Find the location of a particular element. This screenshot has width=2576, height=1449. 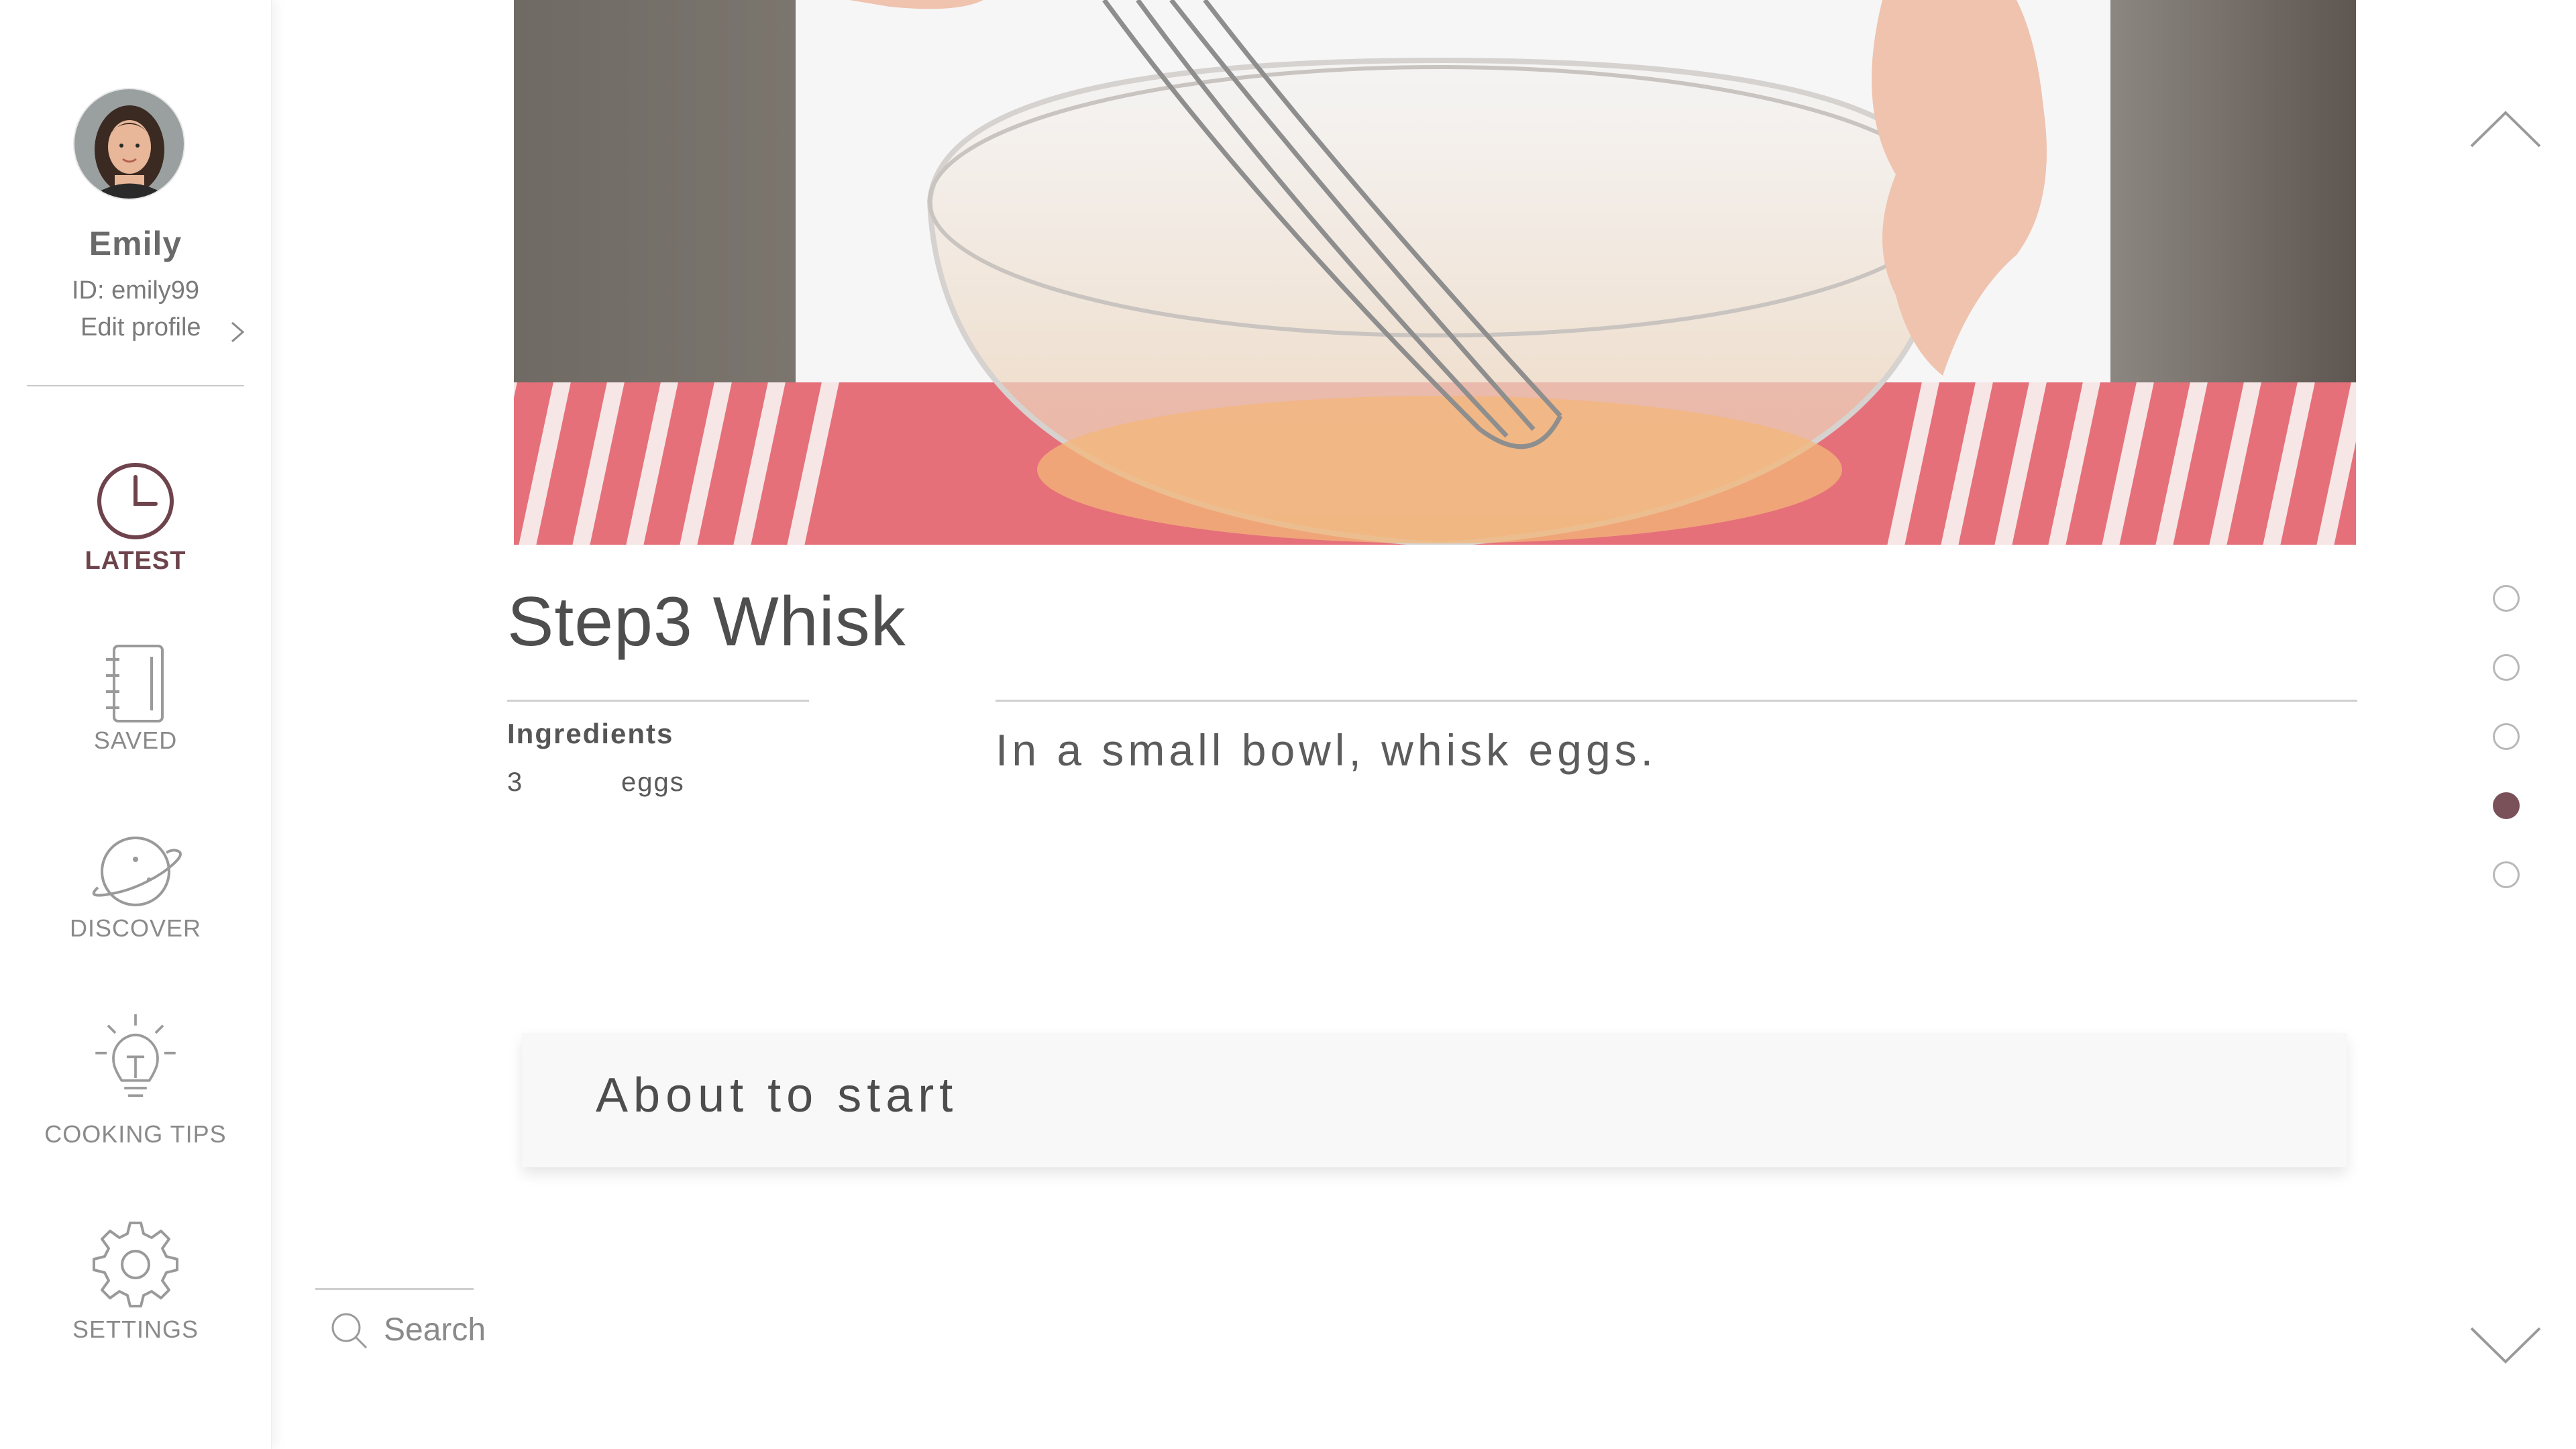

lightbulb-icon is located at coordinates (135, 1055).